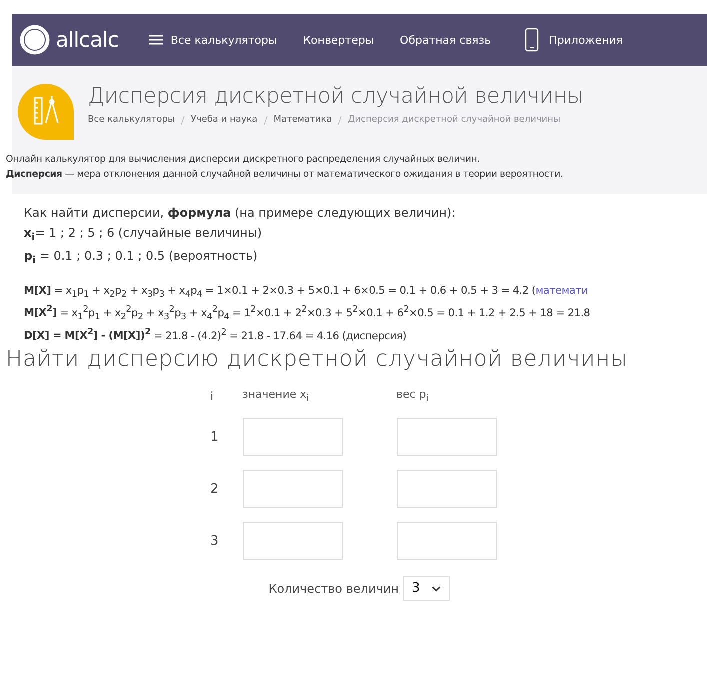  Describe the element at coordinates (276, 396) in the screenshot. I see `column-header: значение x$_{i}$` at that location.